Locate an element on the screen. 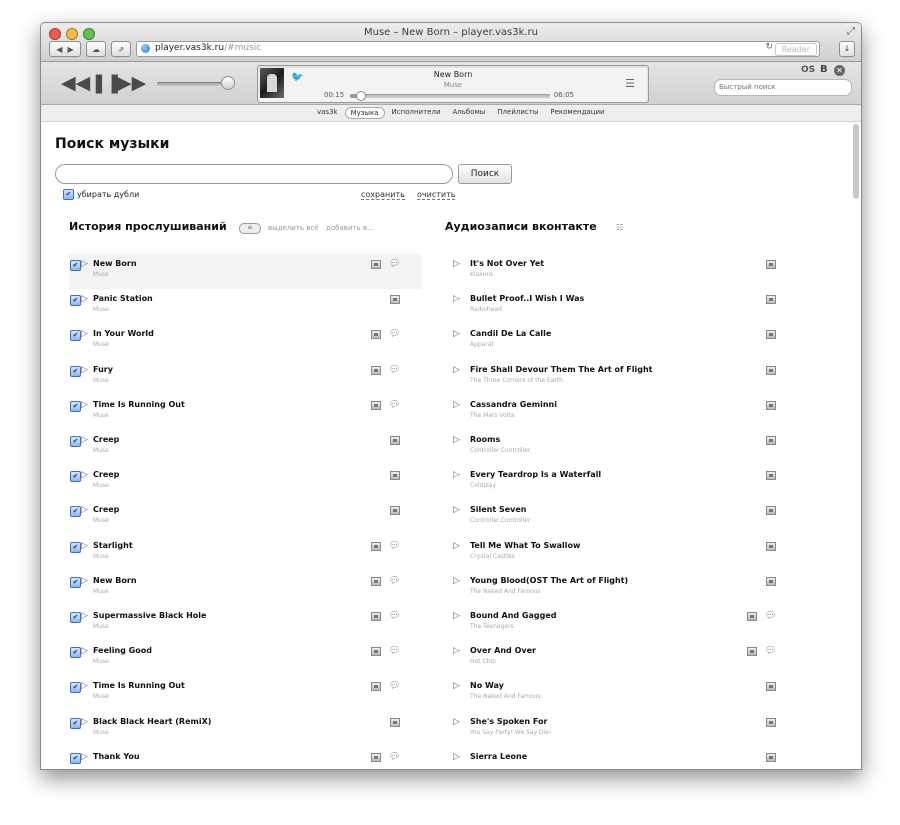 The width and height of the screenshot is (900, 825). rewind-icon: ◀◀ is located at coordinates (75, 83).